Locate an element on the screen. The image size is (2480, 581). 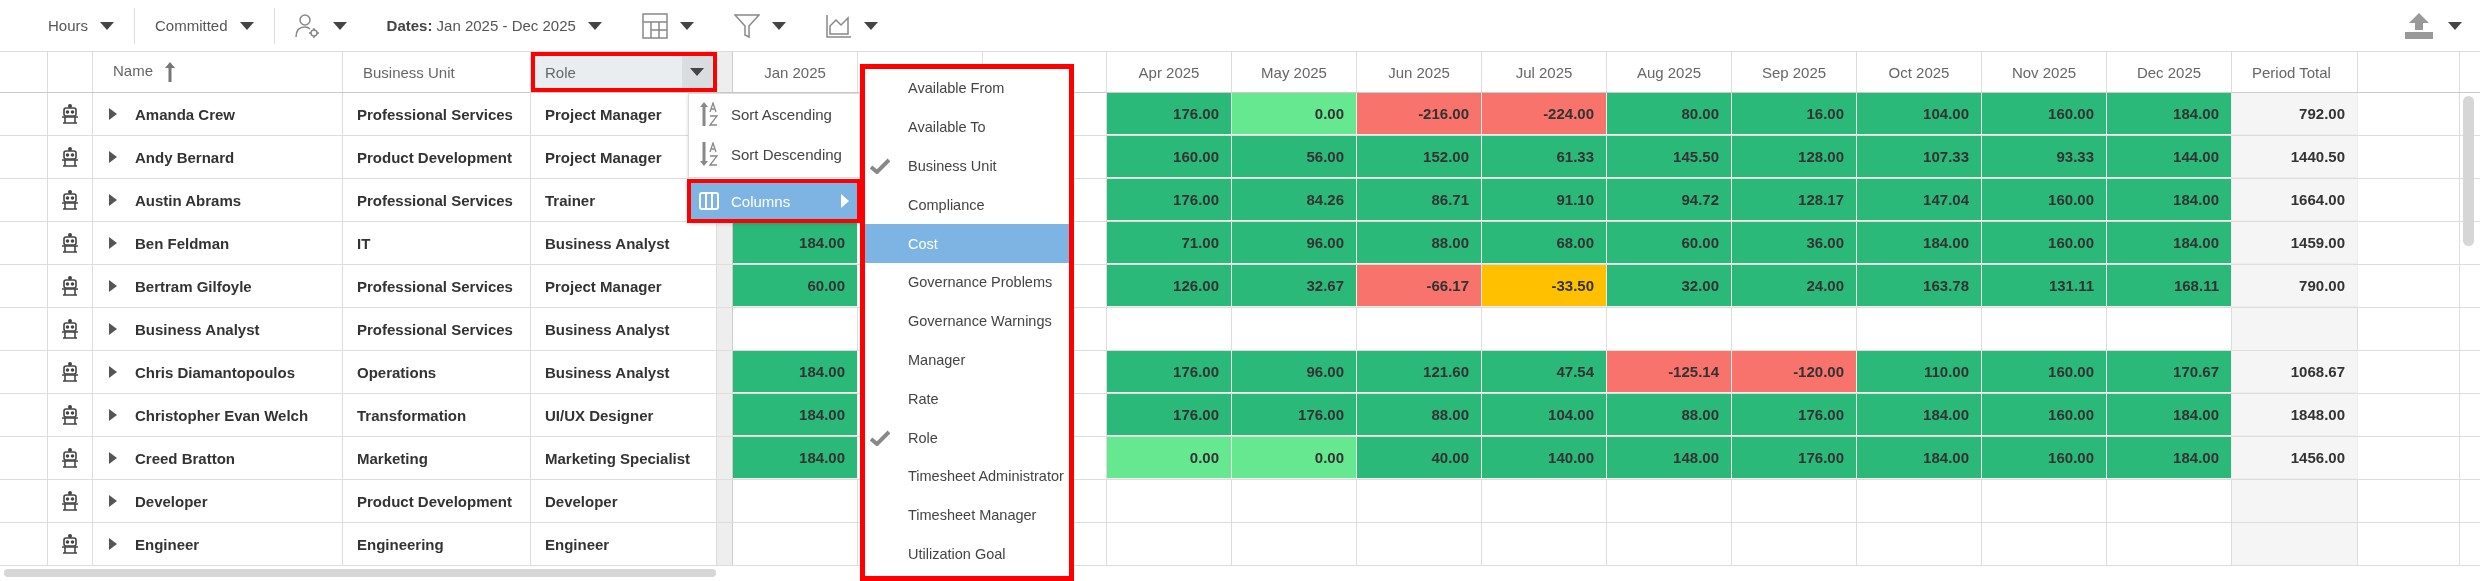
column-header: Period Total is located at coordinates (2295, 72).